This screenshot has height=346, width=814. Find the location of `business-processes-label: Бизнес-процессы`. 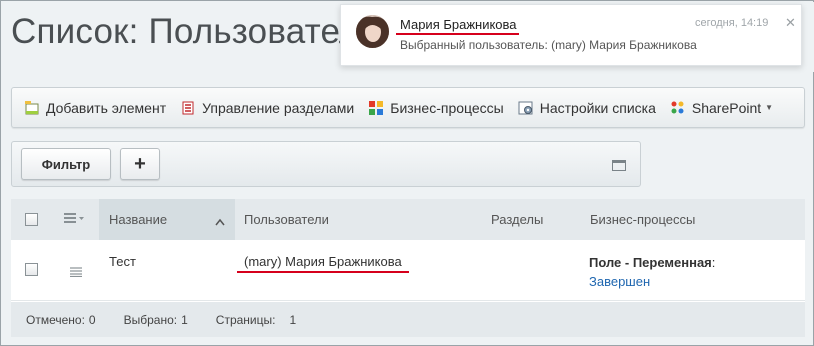

business-processes-label: Бизнес-процессы is located at coordinates (447, 107).